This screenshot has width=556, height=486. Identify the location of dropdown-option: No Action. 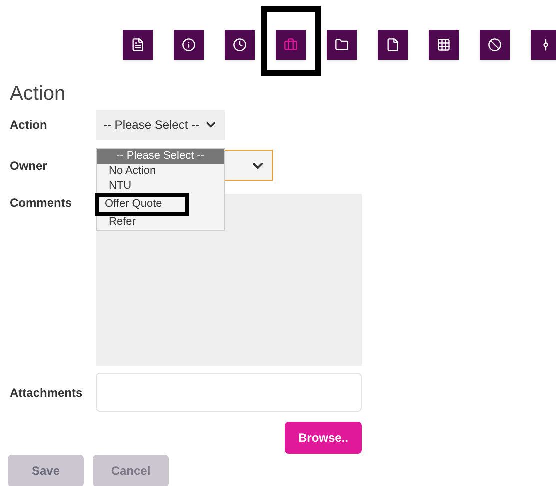
(160, 171).